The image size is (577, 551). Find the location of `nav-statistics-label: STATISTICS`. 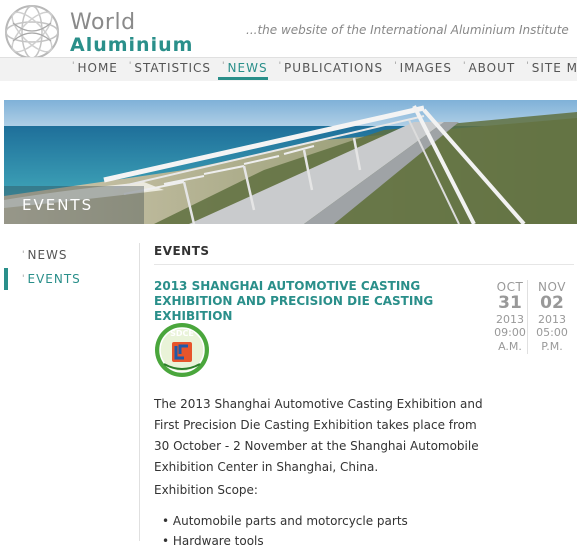

nav-statistics-label: STATISTICS is located at coordinates (173, 68).